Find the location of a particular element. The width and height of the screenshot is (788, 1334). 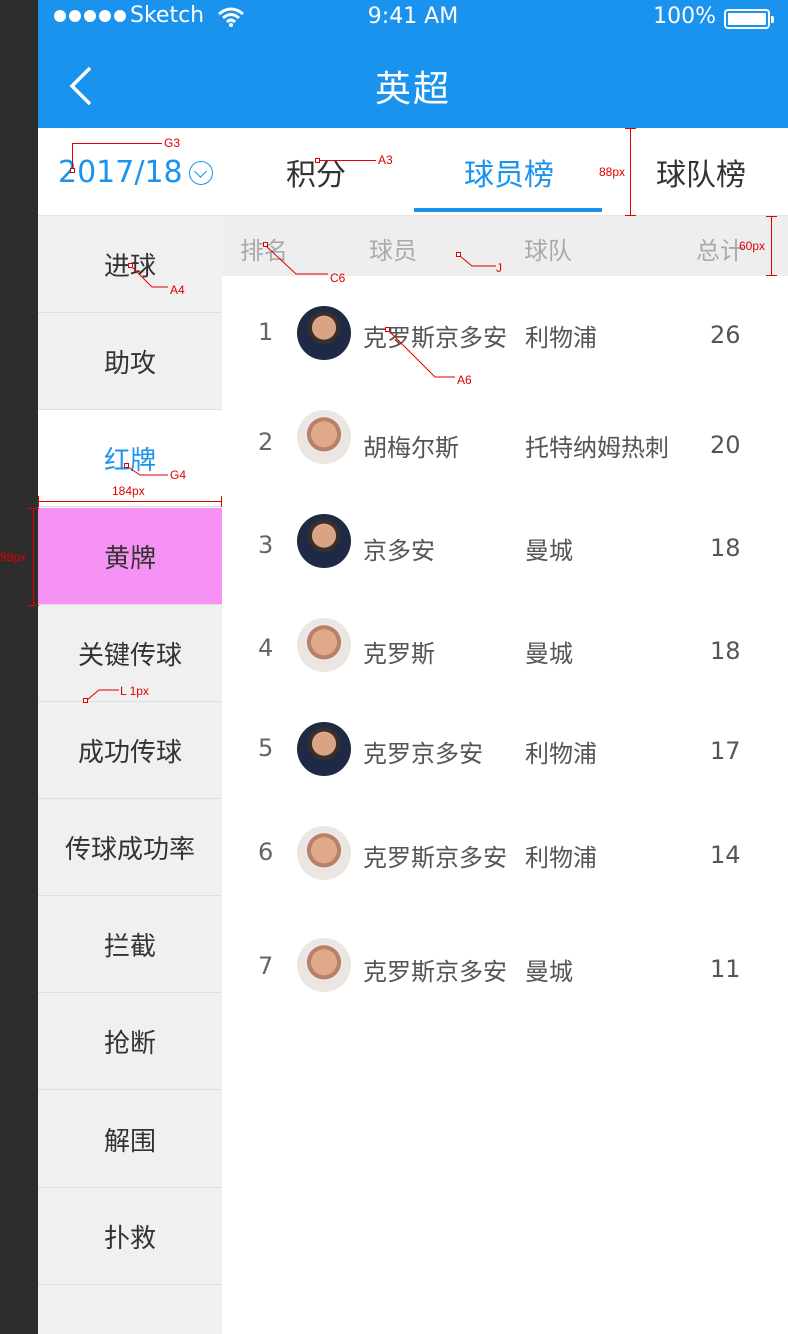

table-row: 4 克罗斯 曼城 18 is located at coordinates (505, 640).